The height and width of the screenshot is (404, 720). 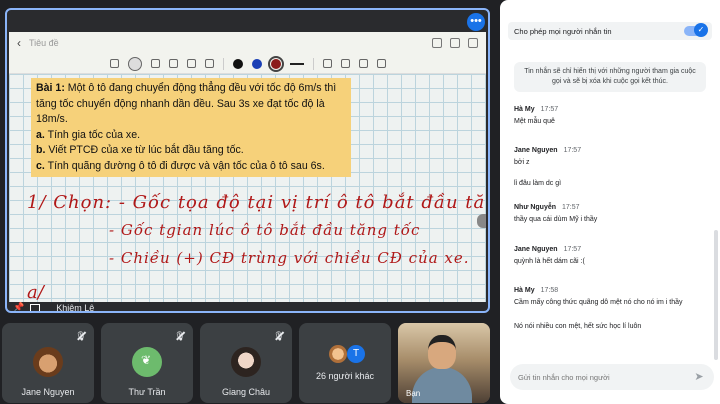 What do you see at coordinates (442, 352) in the screenshot?
I see `camera-person-head` at bounding box center [442, 352].